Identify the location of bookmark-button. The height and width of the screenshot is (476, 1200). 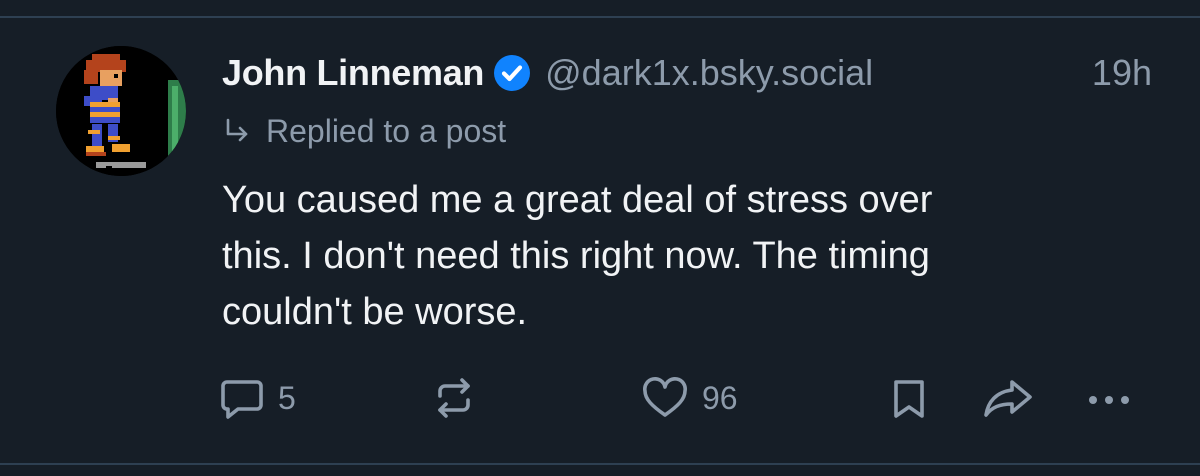
(909, 398).